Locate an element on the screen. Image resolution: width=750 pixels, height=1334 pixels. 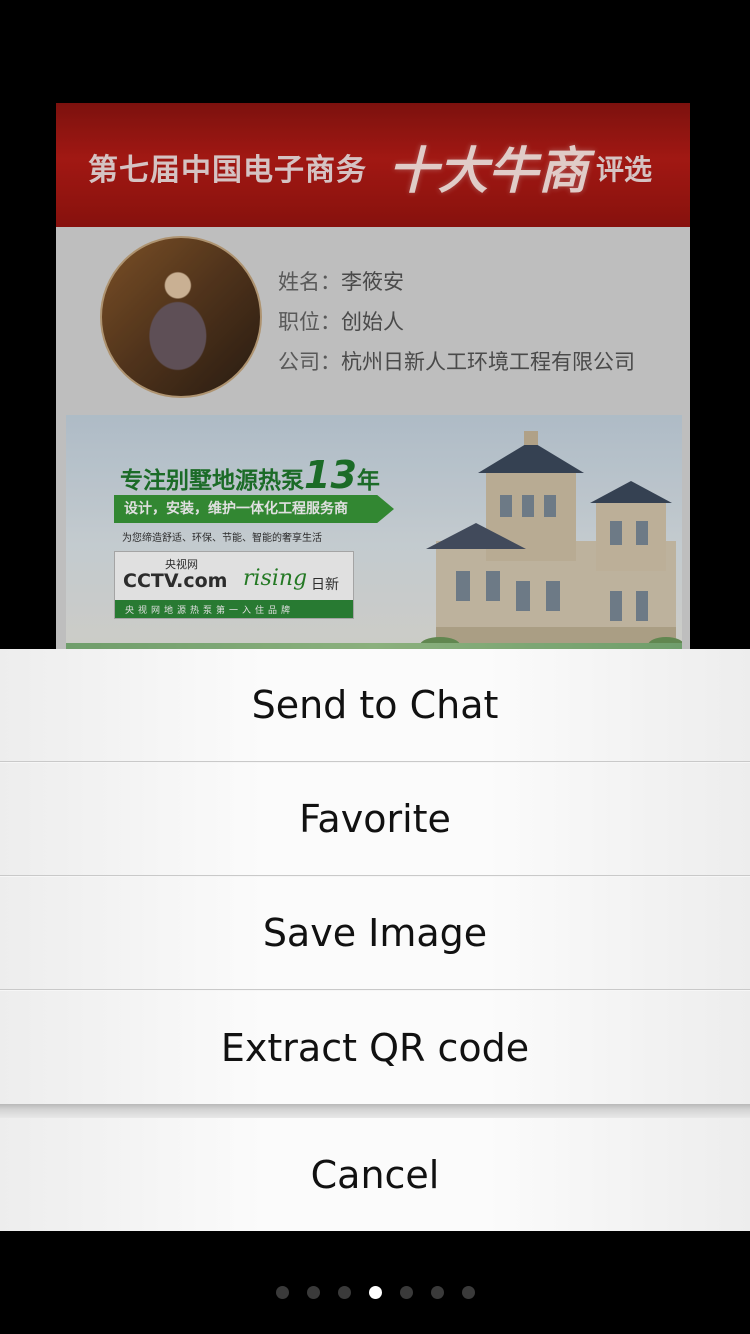
logo-bar: 央视网地源热泵第一入住品牌 is located at coordinates (234, 609).